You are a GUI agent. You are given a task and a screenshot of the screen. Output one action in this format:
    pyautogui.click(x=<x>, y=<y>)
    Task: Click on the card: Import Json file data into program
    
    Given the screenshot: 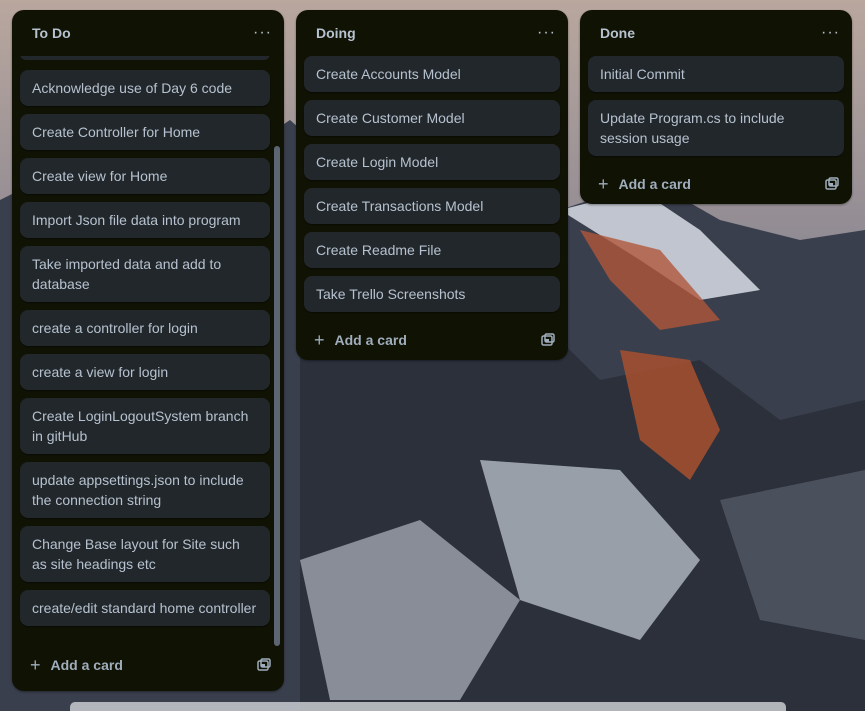 What is the action you would take?
    pyautogui.click(x=145, y=220)
    